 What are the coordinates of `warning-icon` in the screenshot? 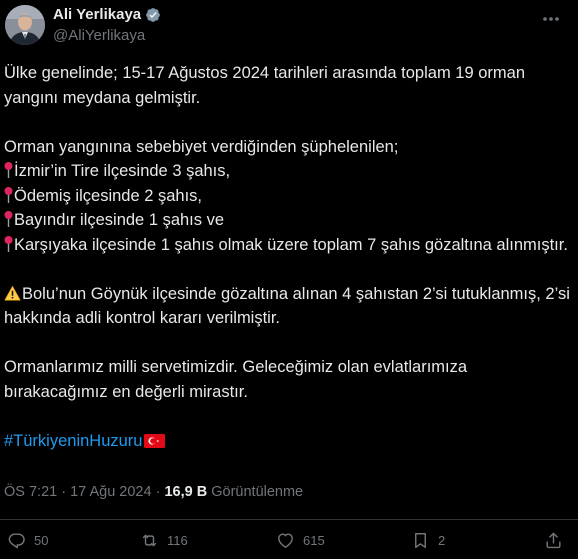 It's located at (12, 292).